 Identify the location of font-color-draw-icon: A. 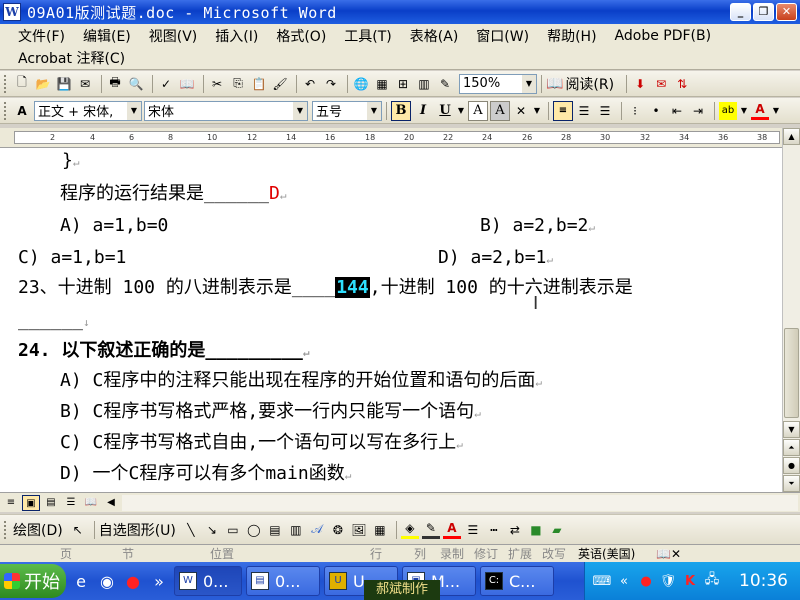
(451, 530).